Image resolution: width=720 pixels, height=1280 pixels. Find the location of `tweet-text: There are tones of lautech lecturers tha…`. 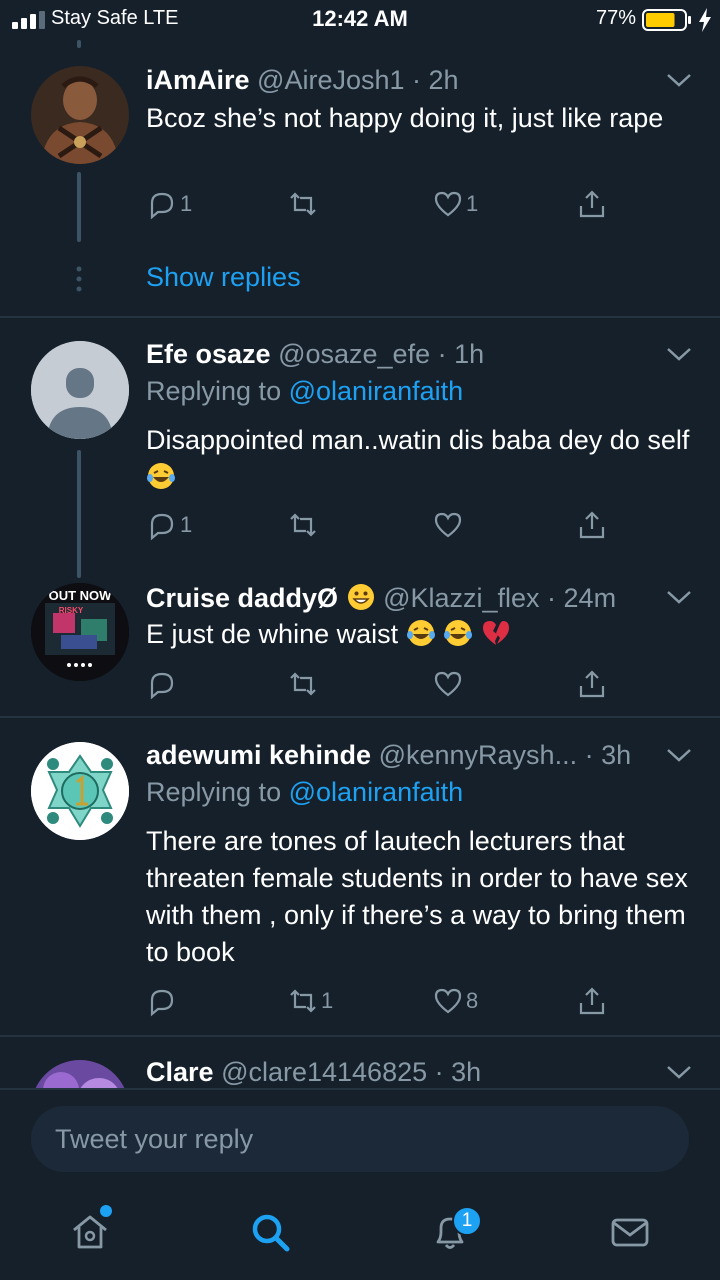

tweet-text: There are tones of lautech lecturers tha… is located at coordinates (417, 896).